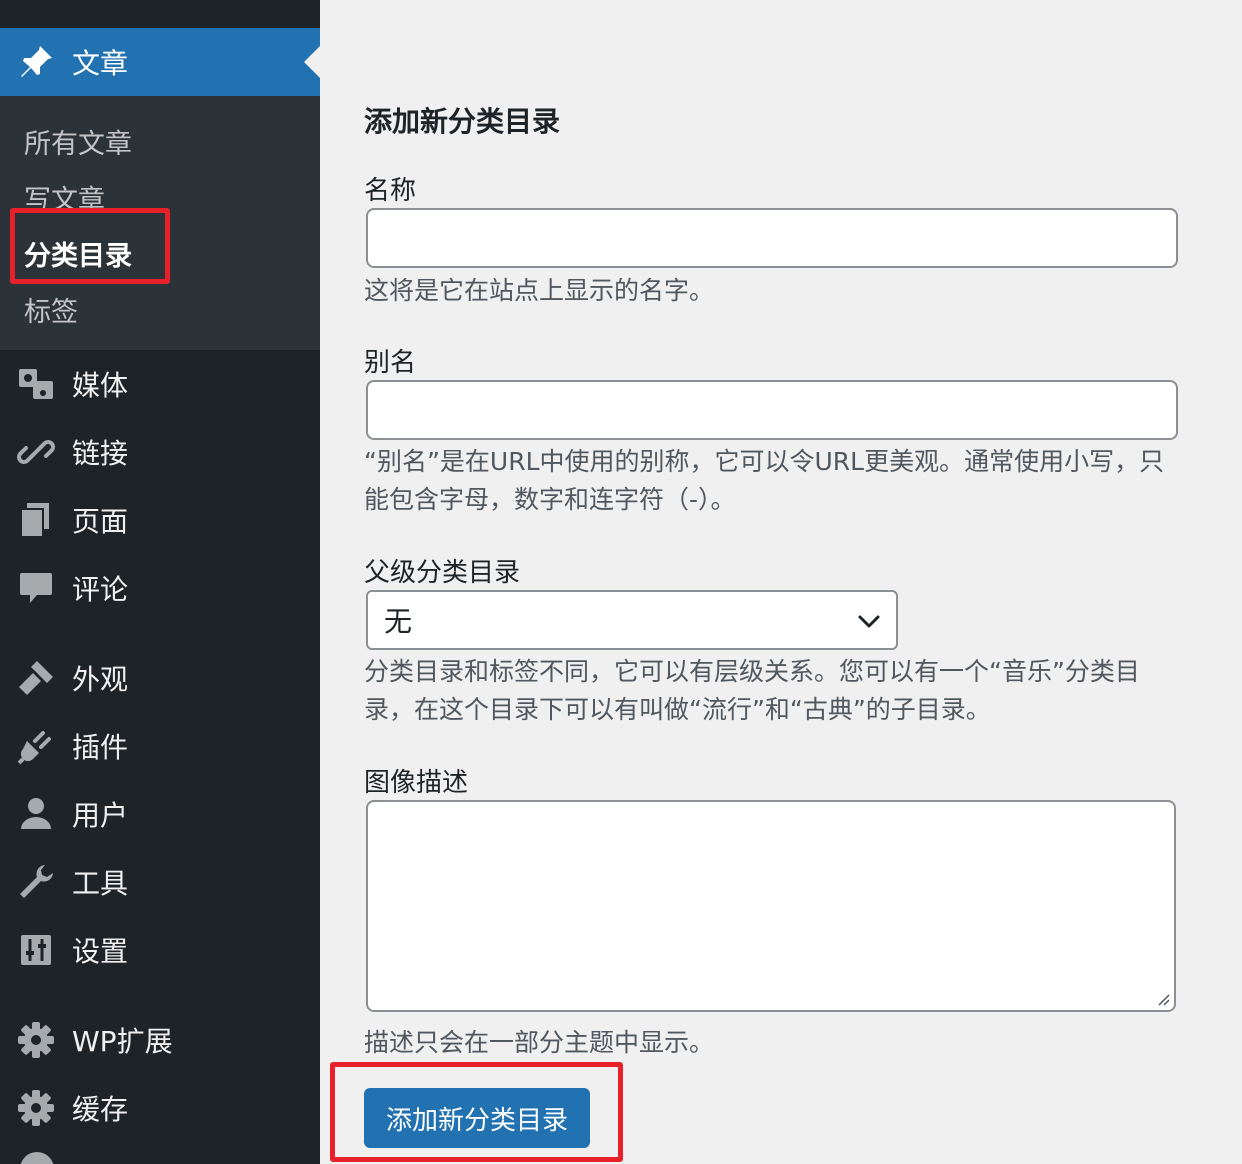  Describe the element at coordinates (160, 950) in the screenshot. I see `menu-settings: 设置` at that location.